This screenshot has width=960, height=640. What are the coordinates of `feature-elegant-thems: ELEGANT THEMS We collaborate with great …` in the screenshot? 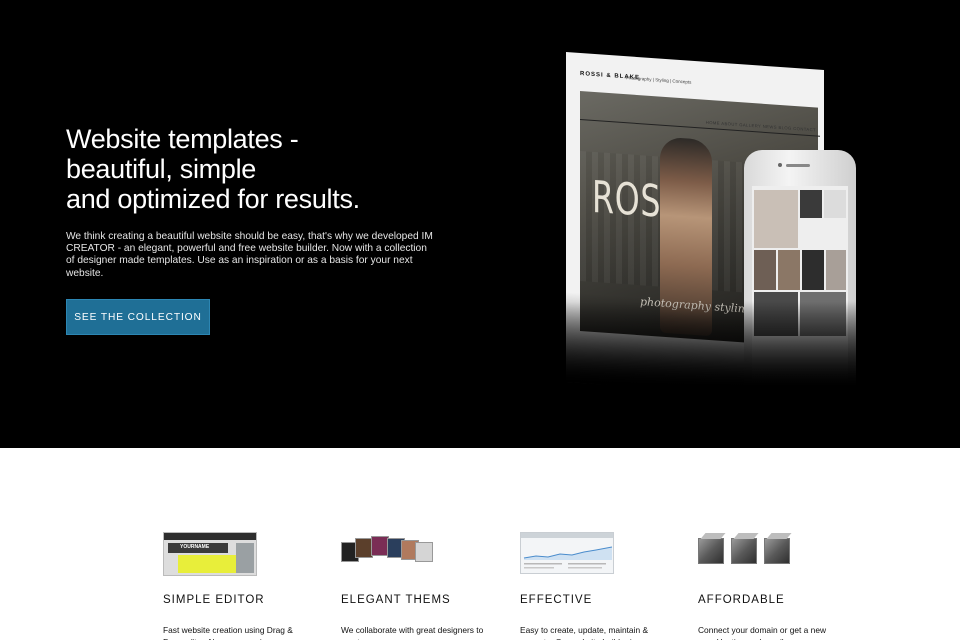 It's located at (416, 586).